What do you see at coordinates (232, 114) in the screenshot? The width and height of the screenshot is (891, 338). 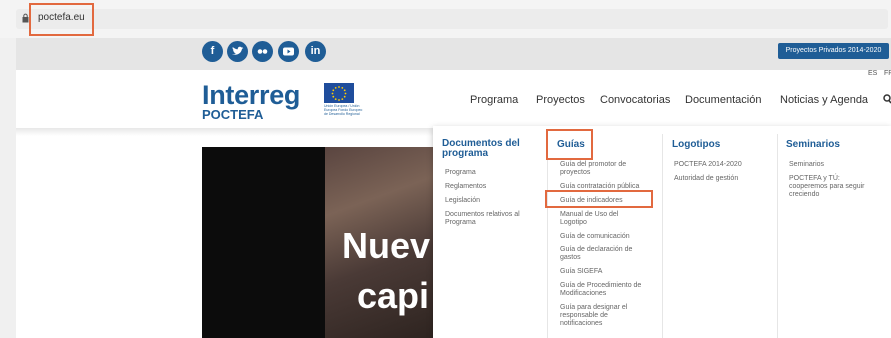 I see `logo-poctefa: POCTEFA` at bounding box center [232, 114].